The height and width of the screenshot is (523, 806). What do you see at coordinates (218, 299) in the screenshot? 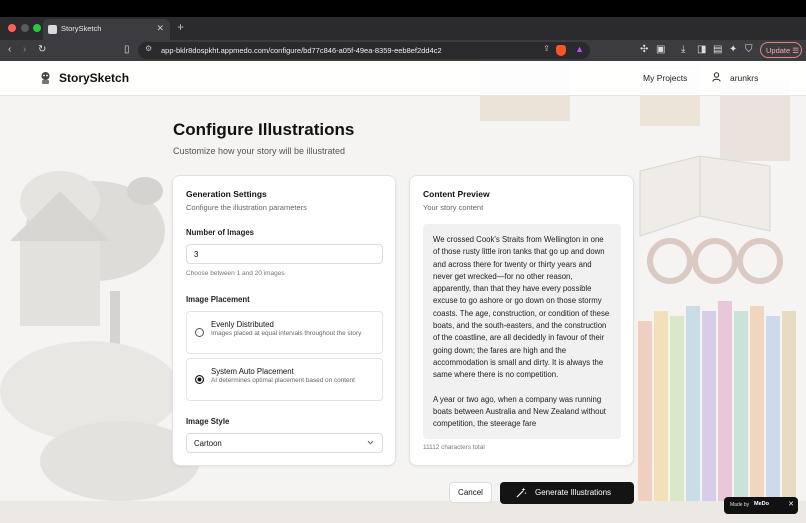
I see `image-placement-label: Image Placement` at bounding box center [218, 299].